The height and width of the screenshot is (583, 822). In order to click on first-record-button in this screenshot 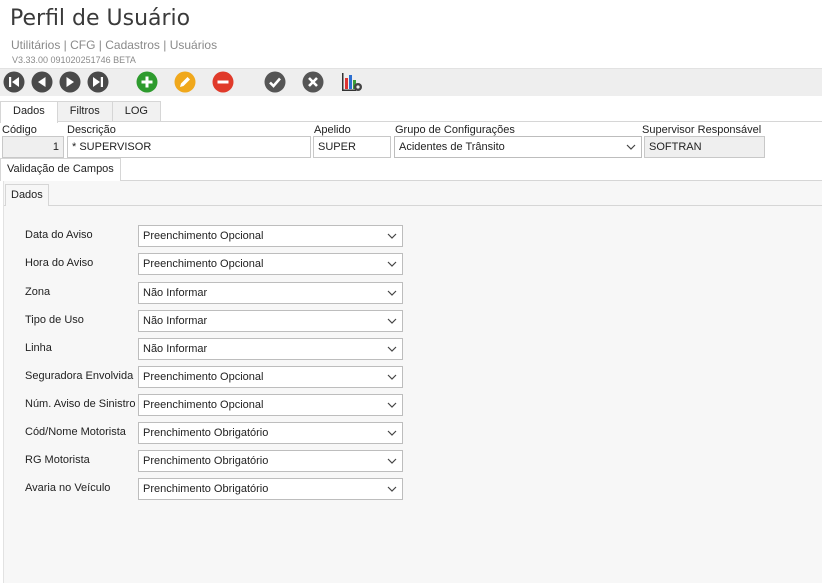, I will do `click(14, 82)`.